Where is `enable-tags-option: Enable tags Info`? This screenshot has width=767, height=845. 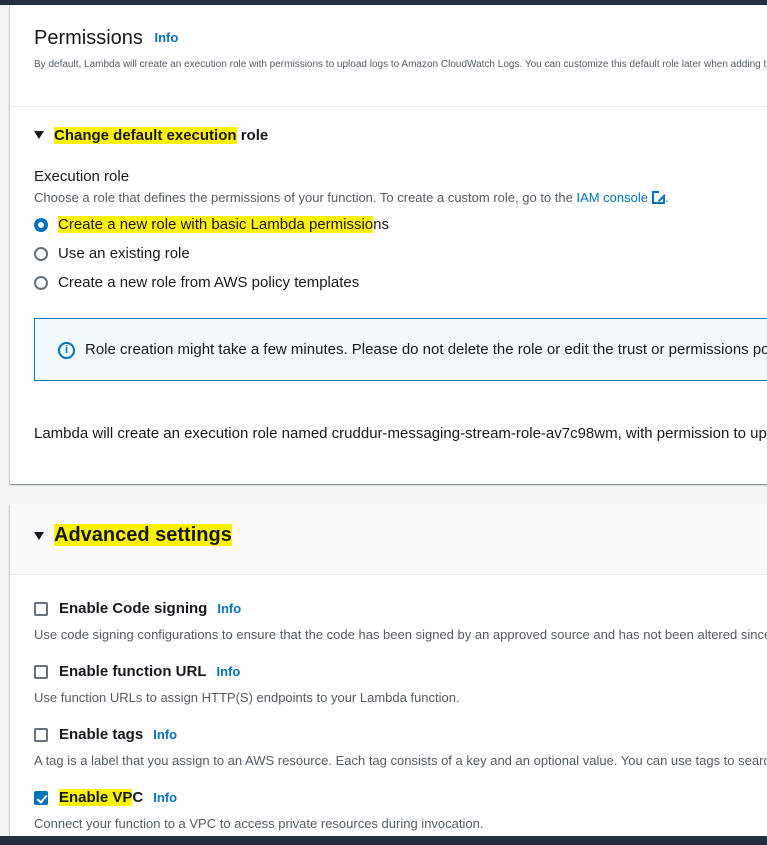
enable-tags-option: Enable tags Info is located at coordinates (105, 734).